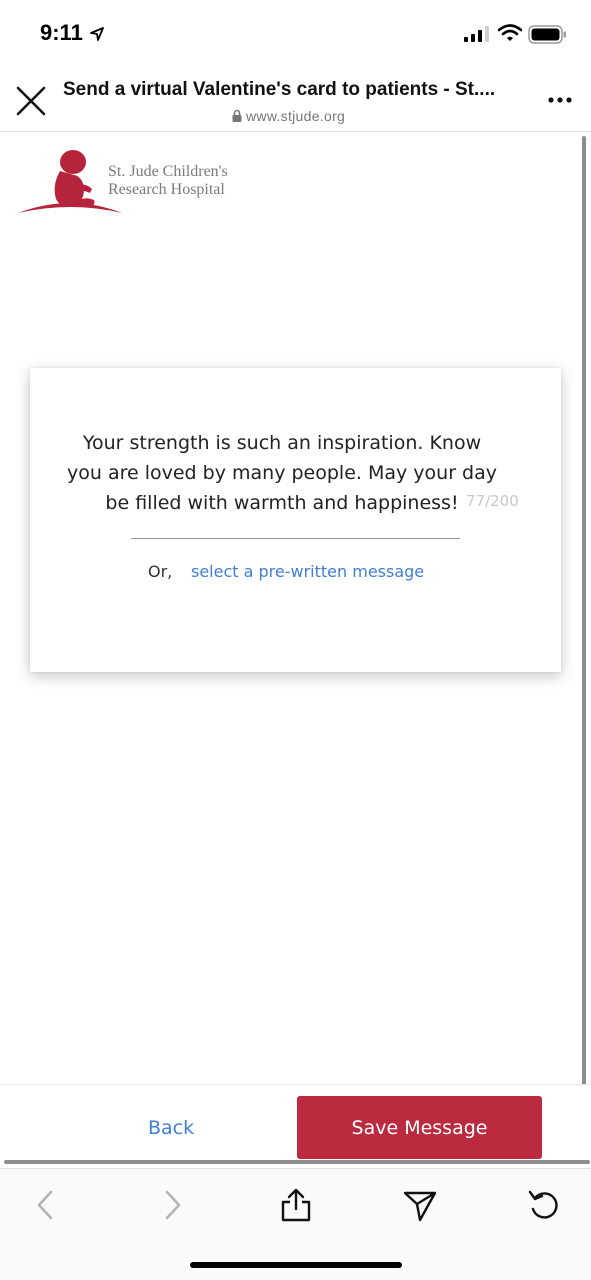 The width and height of the screenshot is (591, 1280). Describe the element at coordinates (297, 1162) in the screenshot. I see `horizontal-scrollbar` at that location.